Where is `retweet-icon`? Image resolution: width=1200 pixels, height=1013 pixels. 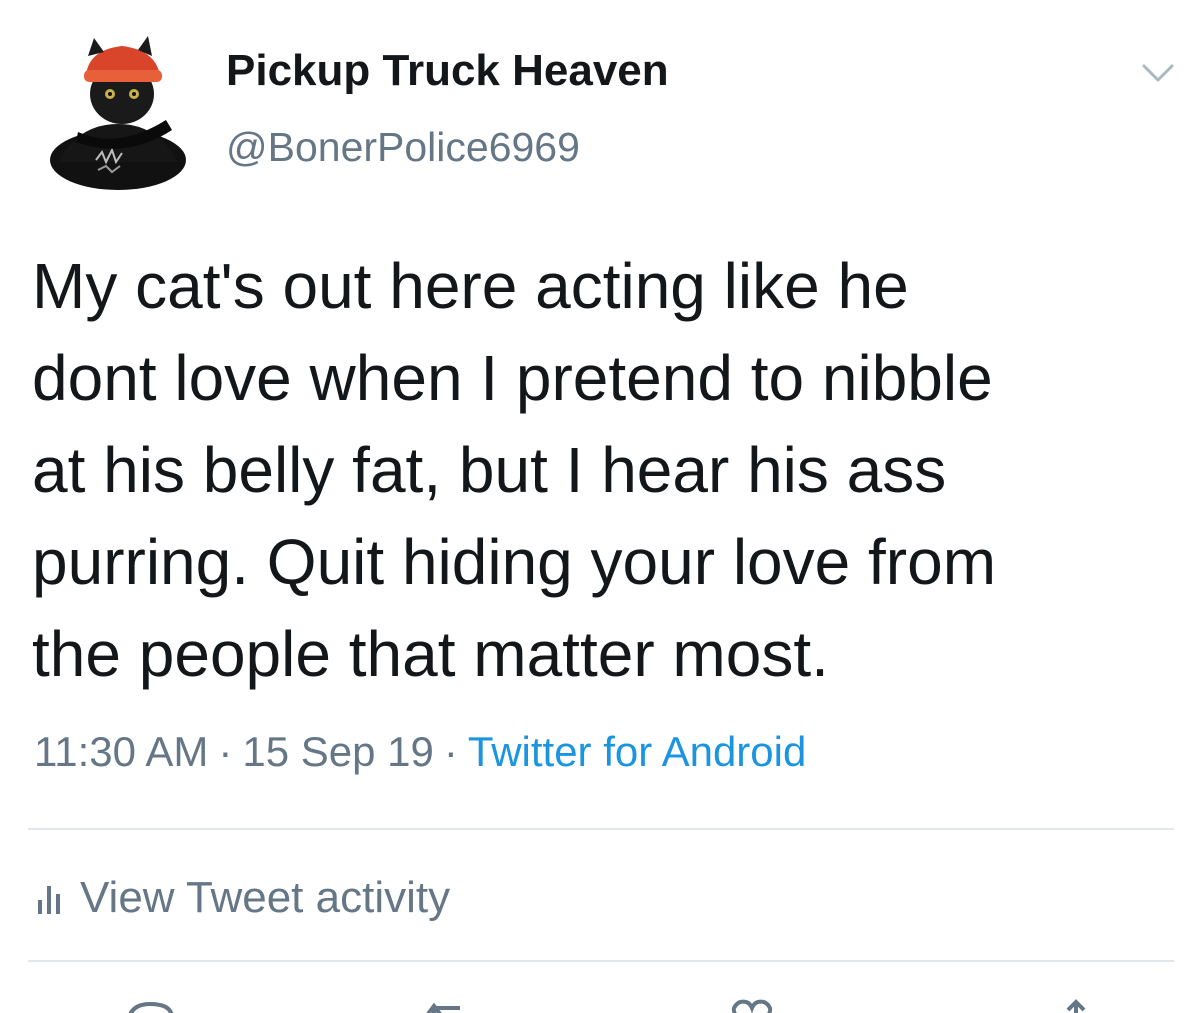
retweet-icon is located at coordinates (450, 1004).